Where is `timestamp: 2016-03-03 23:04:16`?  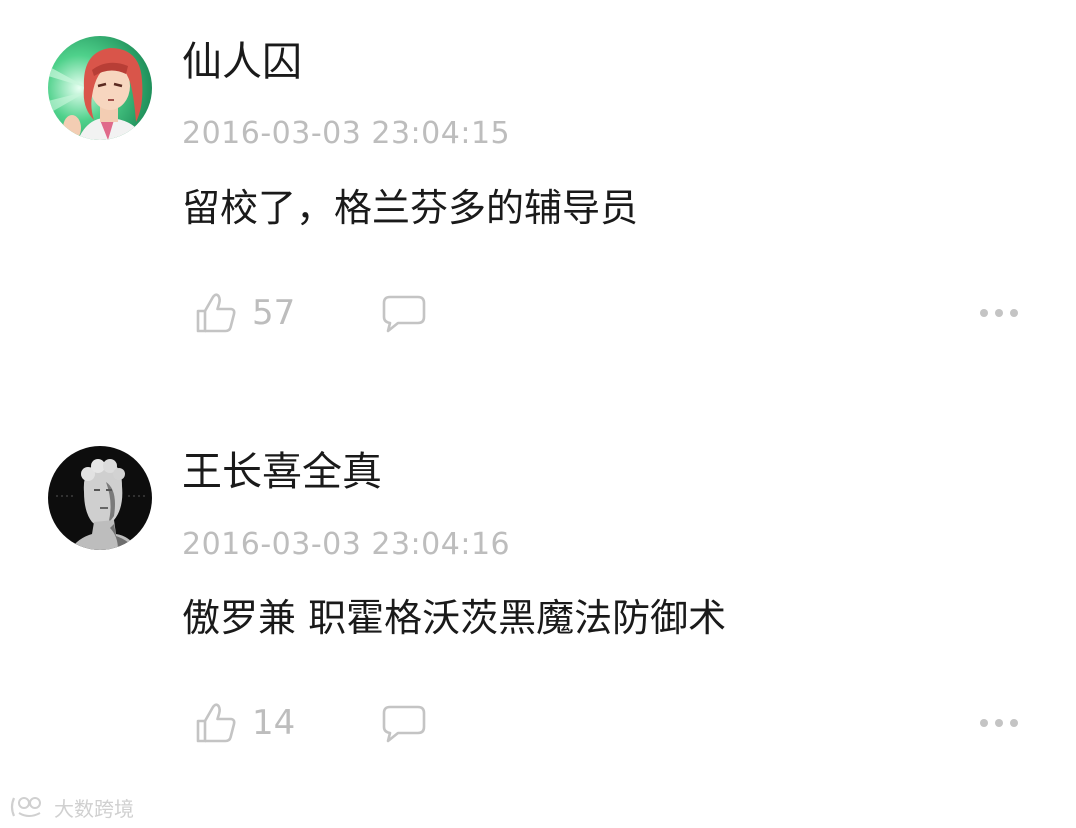 timestamp: 2016-03-03 23:04:16 is located at coordinates (346, 544).